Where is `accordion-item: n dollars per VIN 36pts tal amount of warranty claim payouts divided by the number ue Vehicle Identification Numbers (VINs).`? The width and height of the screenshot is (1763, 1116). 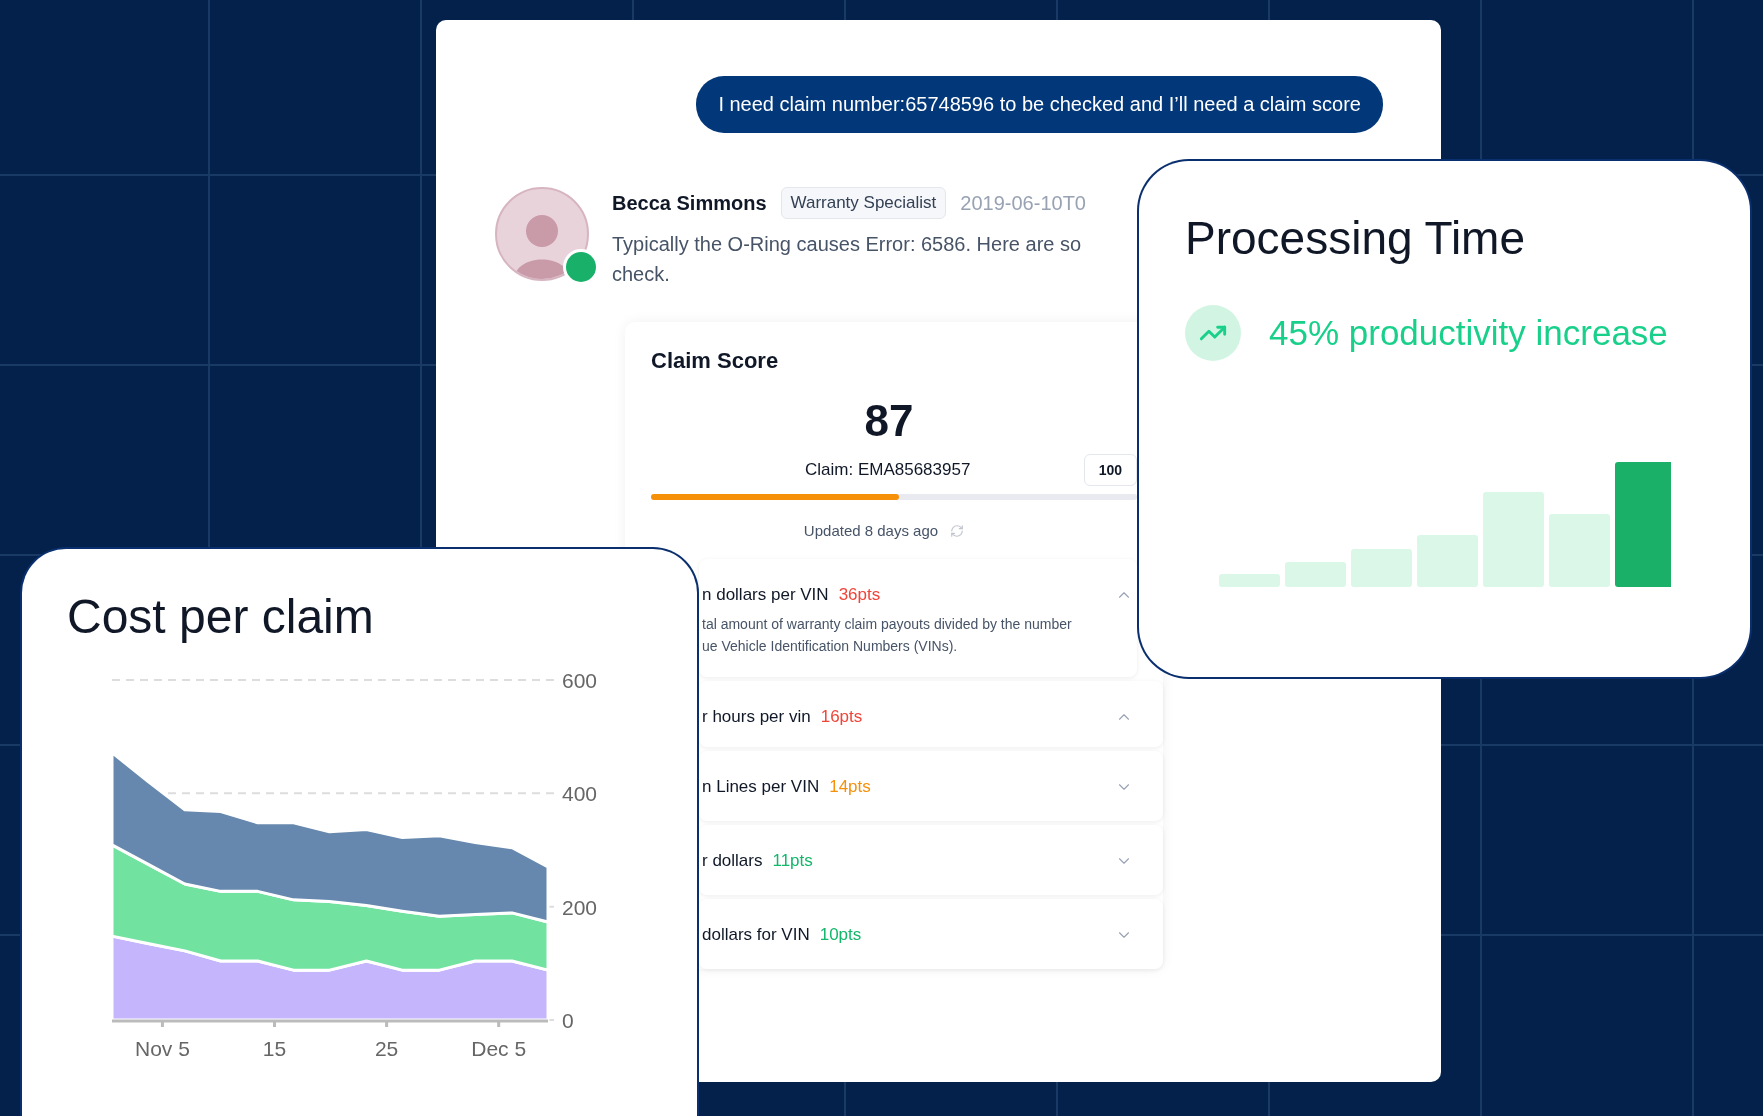 accordion-item: n dollars per VIN 36pts tal amount of warranty claim payouts divided by the number ue Vehicle Identification Numbers (VINs). is located at coordinates (918, 618).